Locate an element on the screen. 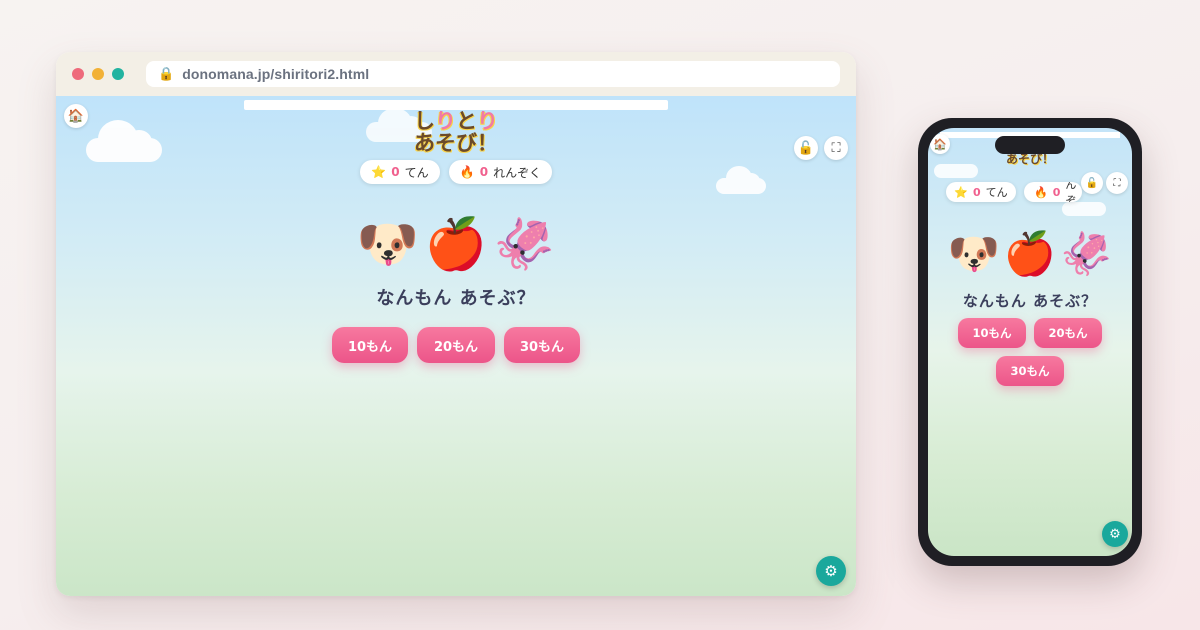  window-maximize-dot is located at coordinates (118, 74).